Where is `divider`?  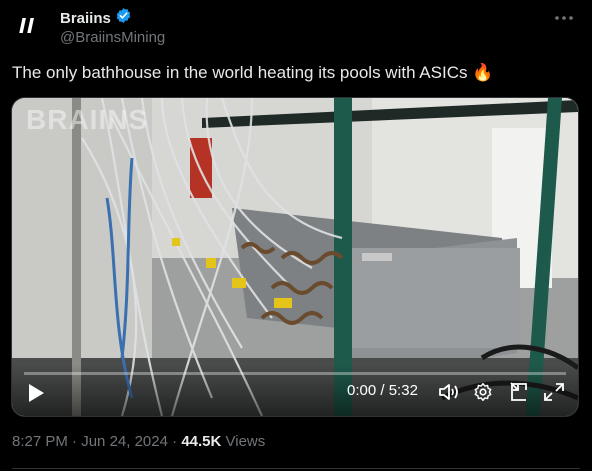
divider is located at coordinates (296, 468).